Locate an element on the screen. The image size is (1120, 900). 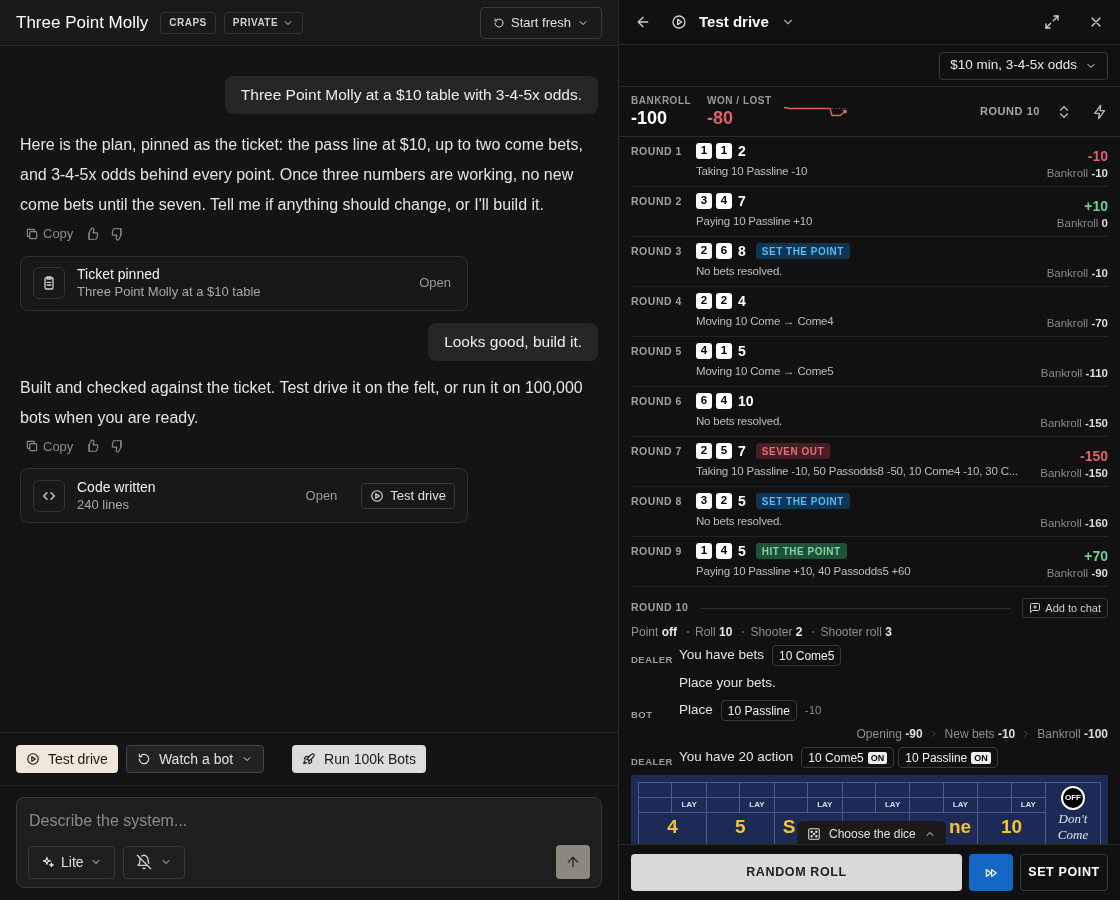
log-message: Place your bets. is located at coordinates (727, 682).